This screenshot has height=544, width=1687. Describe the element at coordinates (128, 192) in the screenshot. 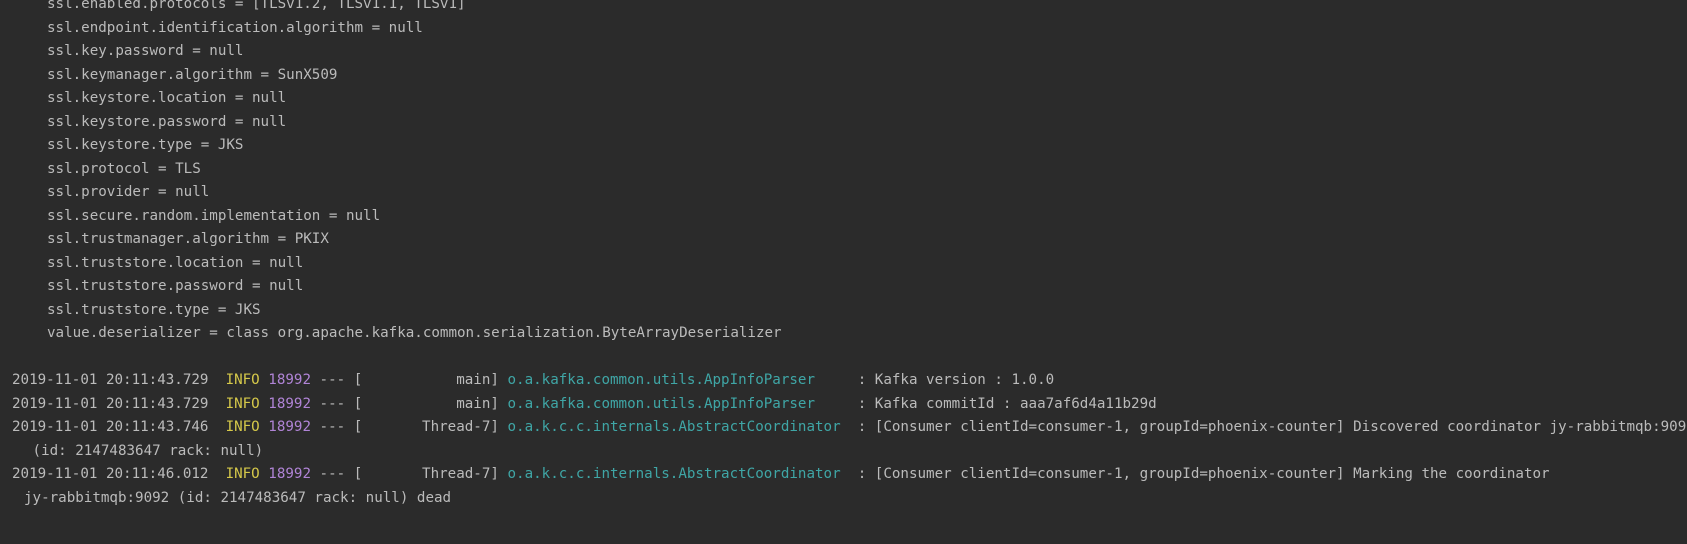

I see `config-line: ssl.provider = null` at that location.